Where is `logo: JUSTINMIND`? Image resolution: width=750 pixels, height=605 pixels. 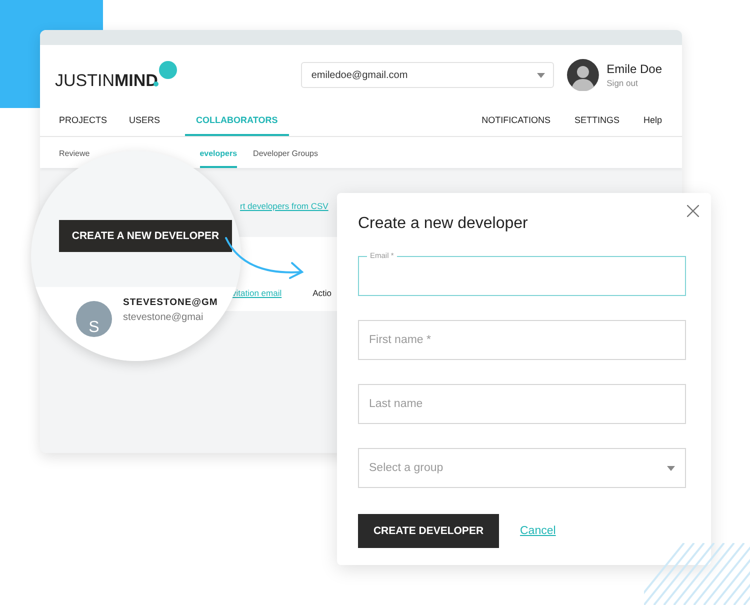 logo: JUSTINMIND is located at coordinates (106, 80).